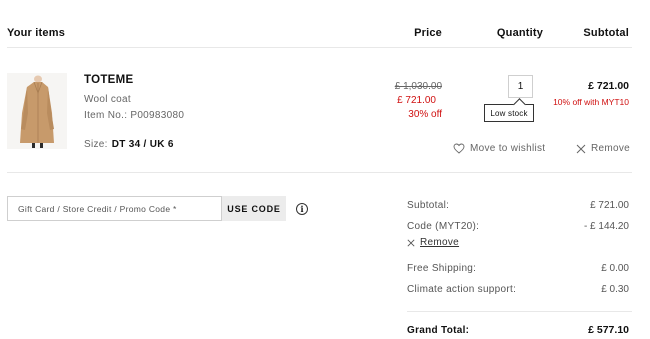  What do you see at coordinates (520, 86) in the screenshot?
I see `quantity-select: 1` at bounding box center [520, 86].